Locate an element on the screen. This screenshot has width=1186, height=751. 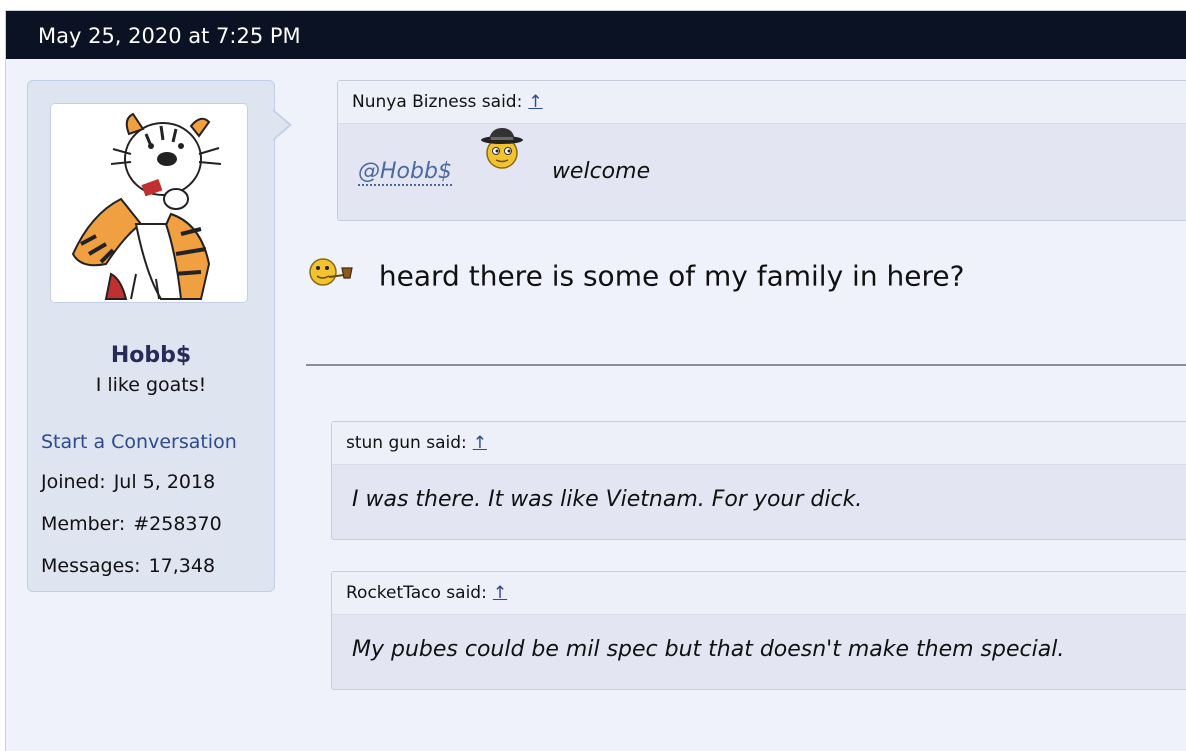
username: Hobb$ is located at coordinates (151, 355).